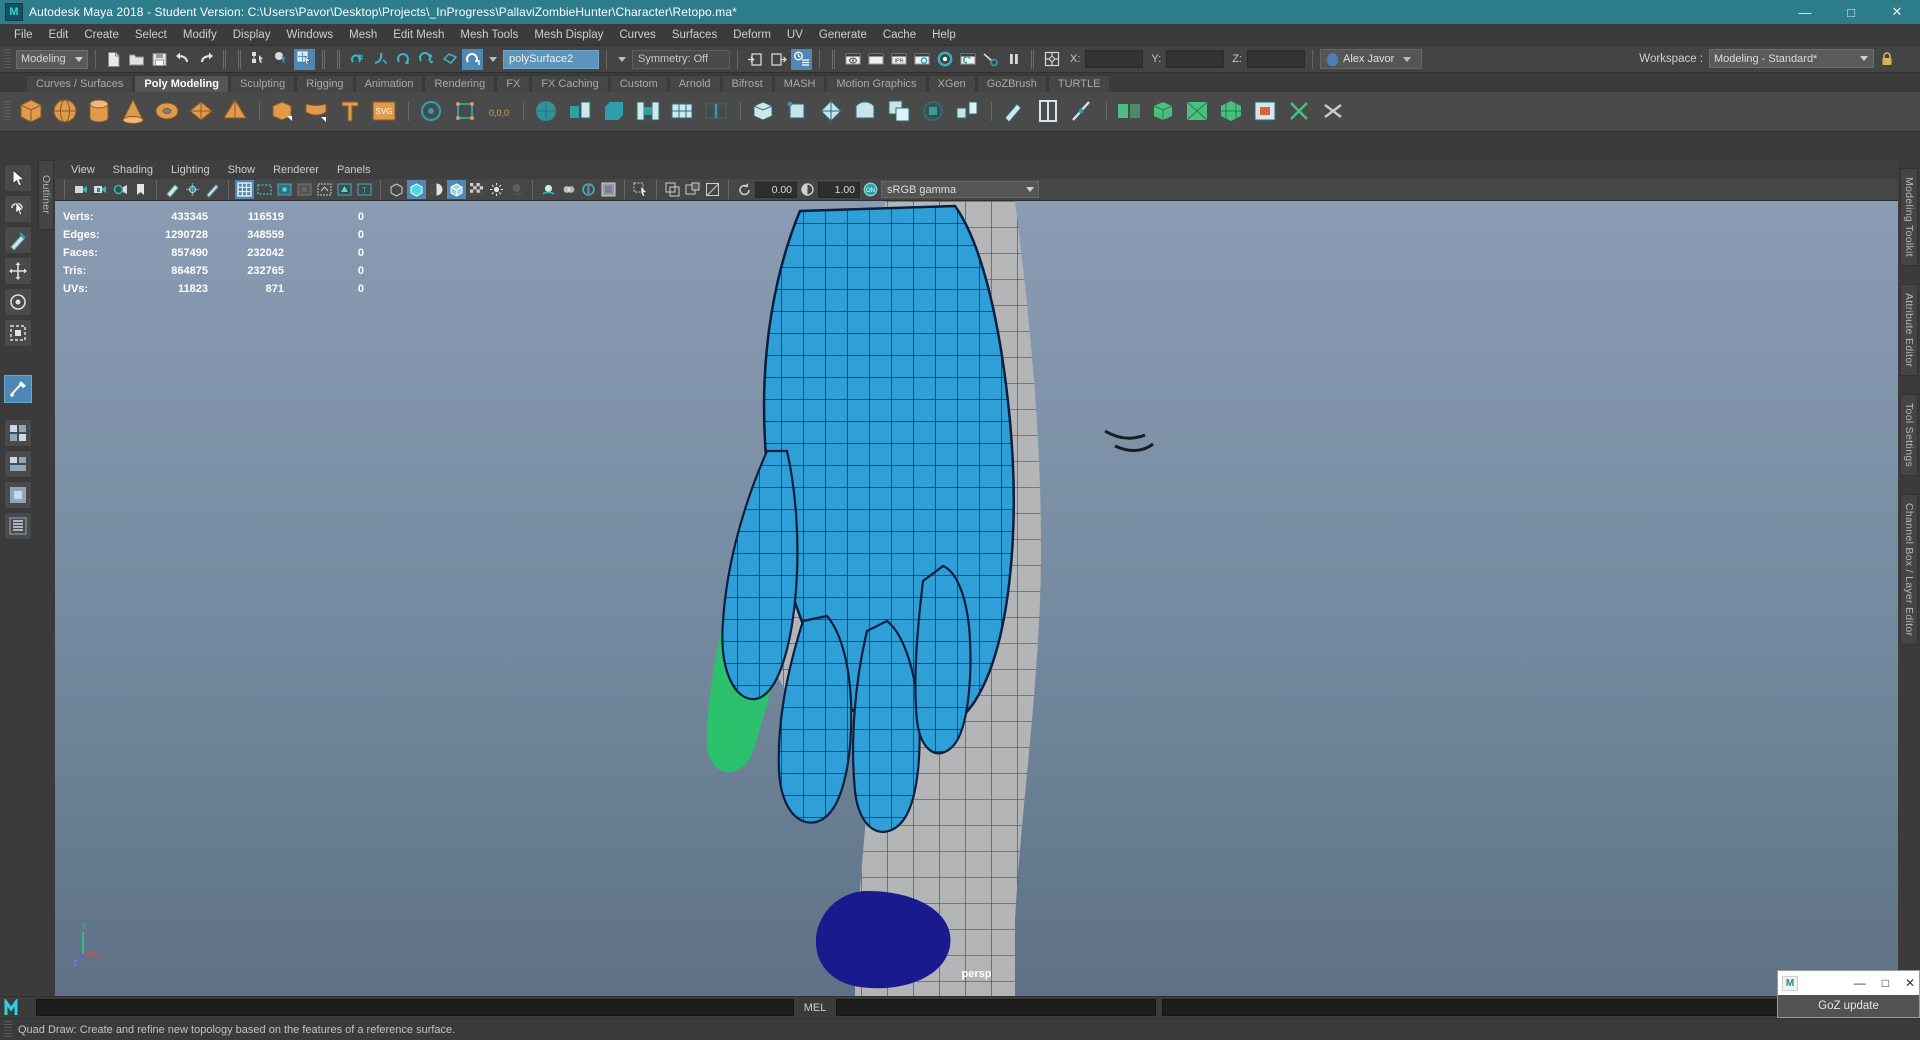 The width and height of the screenshot is (1920, 1040). What do you see at coordinates (416, 189) in the screenshot?
I see `smooth-shade-all-icon` at bounding box center [416, 189].